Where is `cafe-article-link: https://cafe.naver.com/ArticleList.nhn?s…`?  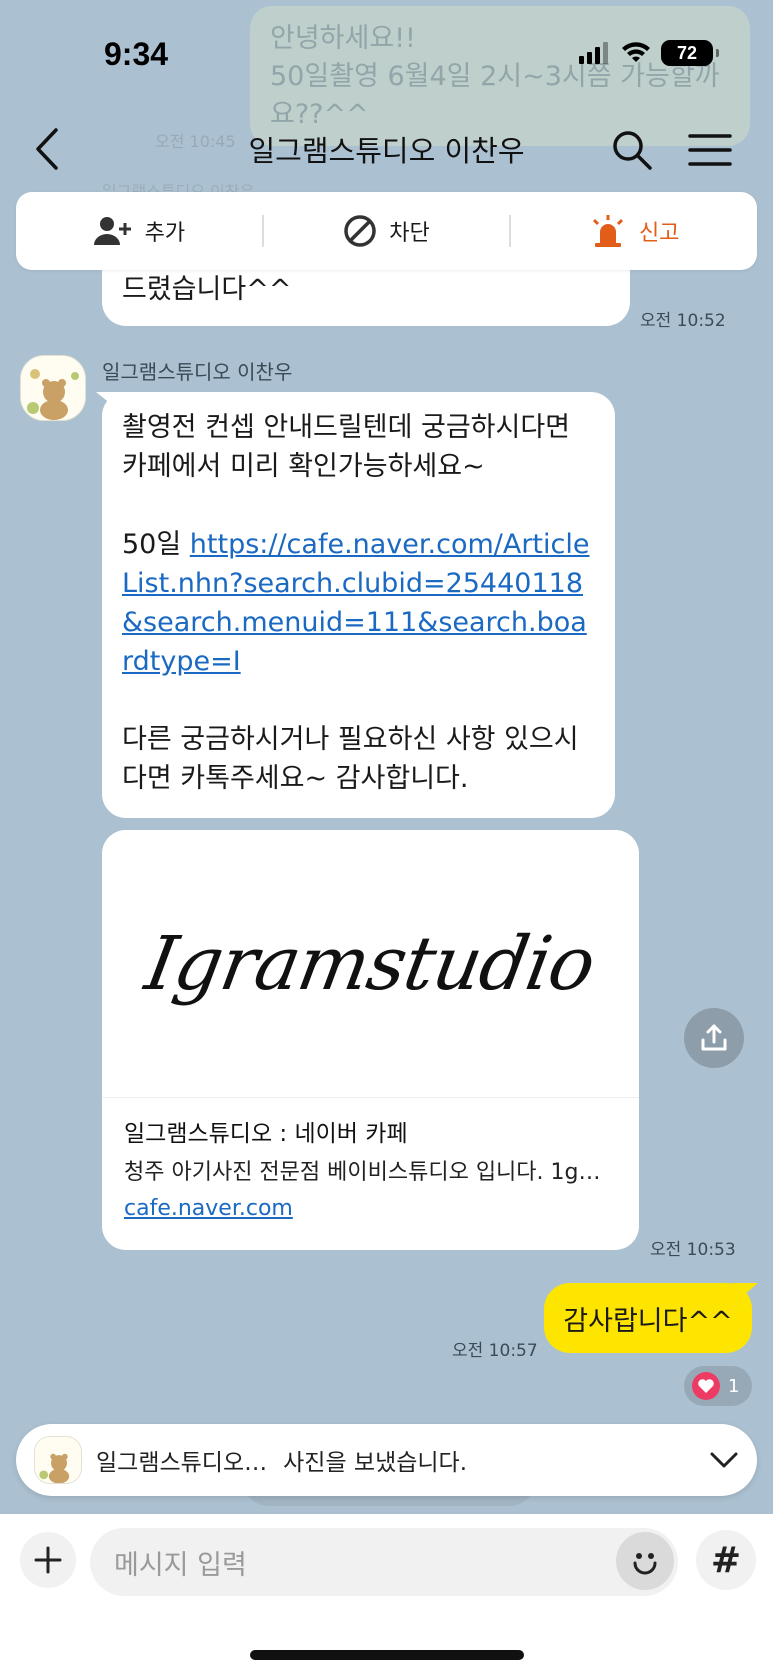 cafe-article-link: https://cafe.naver.com/ArticleList.nhn?s… is located at coordinates (355, 603).